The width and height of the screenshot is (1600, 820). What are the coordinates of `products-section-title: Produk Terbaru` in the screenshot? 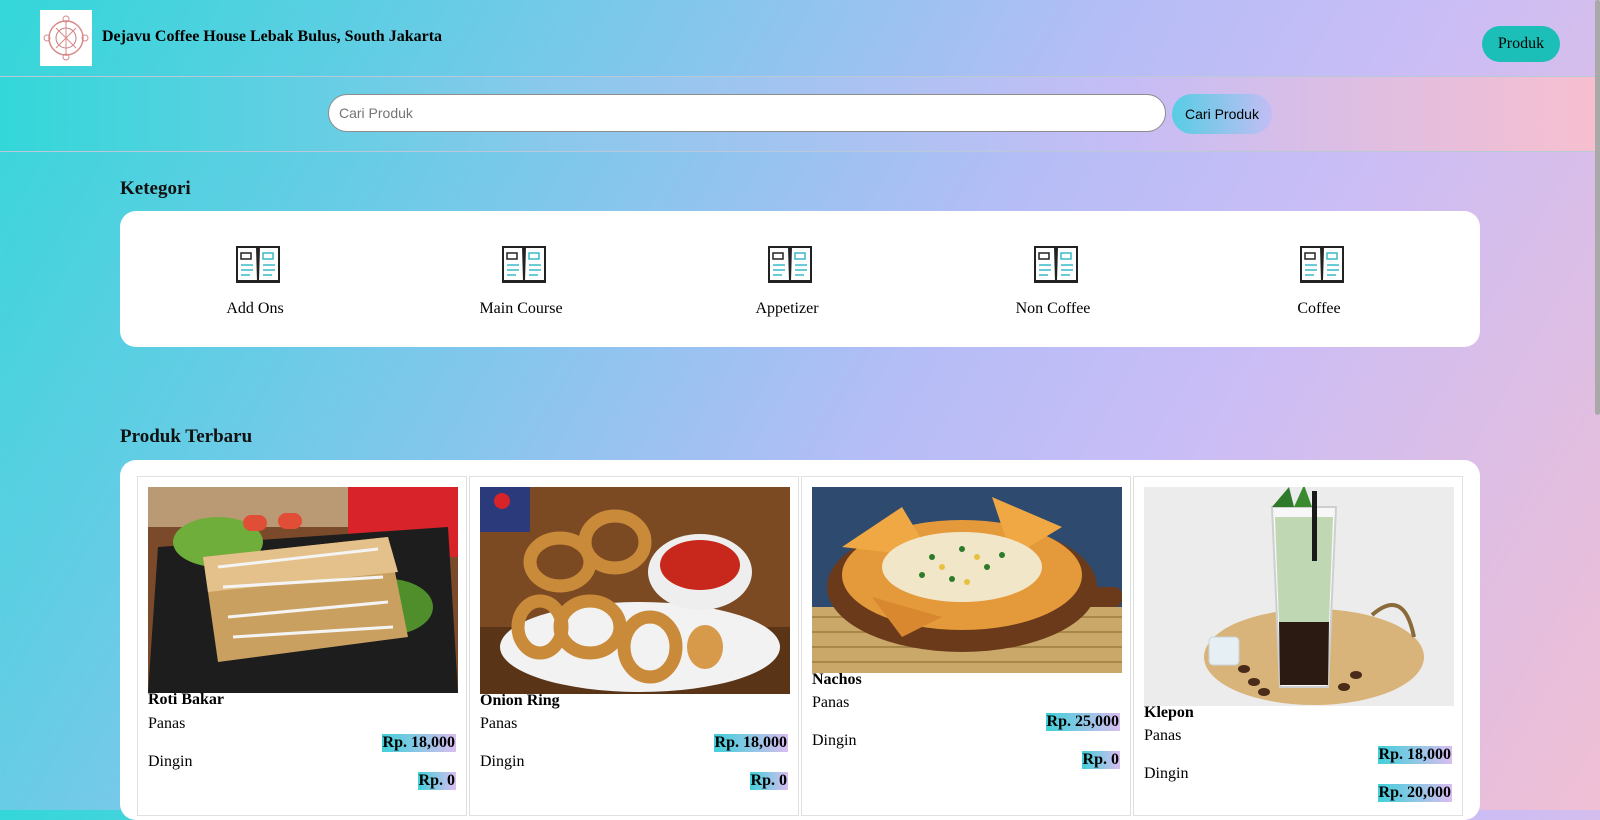 It's located at (186, 436).